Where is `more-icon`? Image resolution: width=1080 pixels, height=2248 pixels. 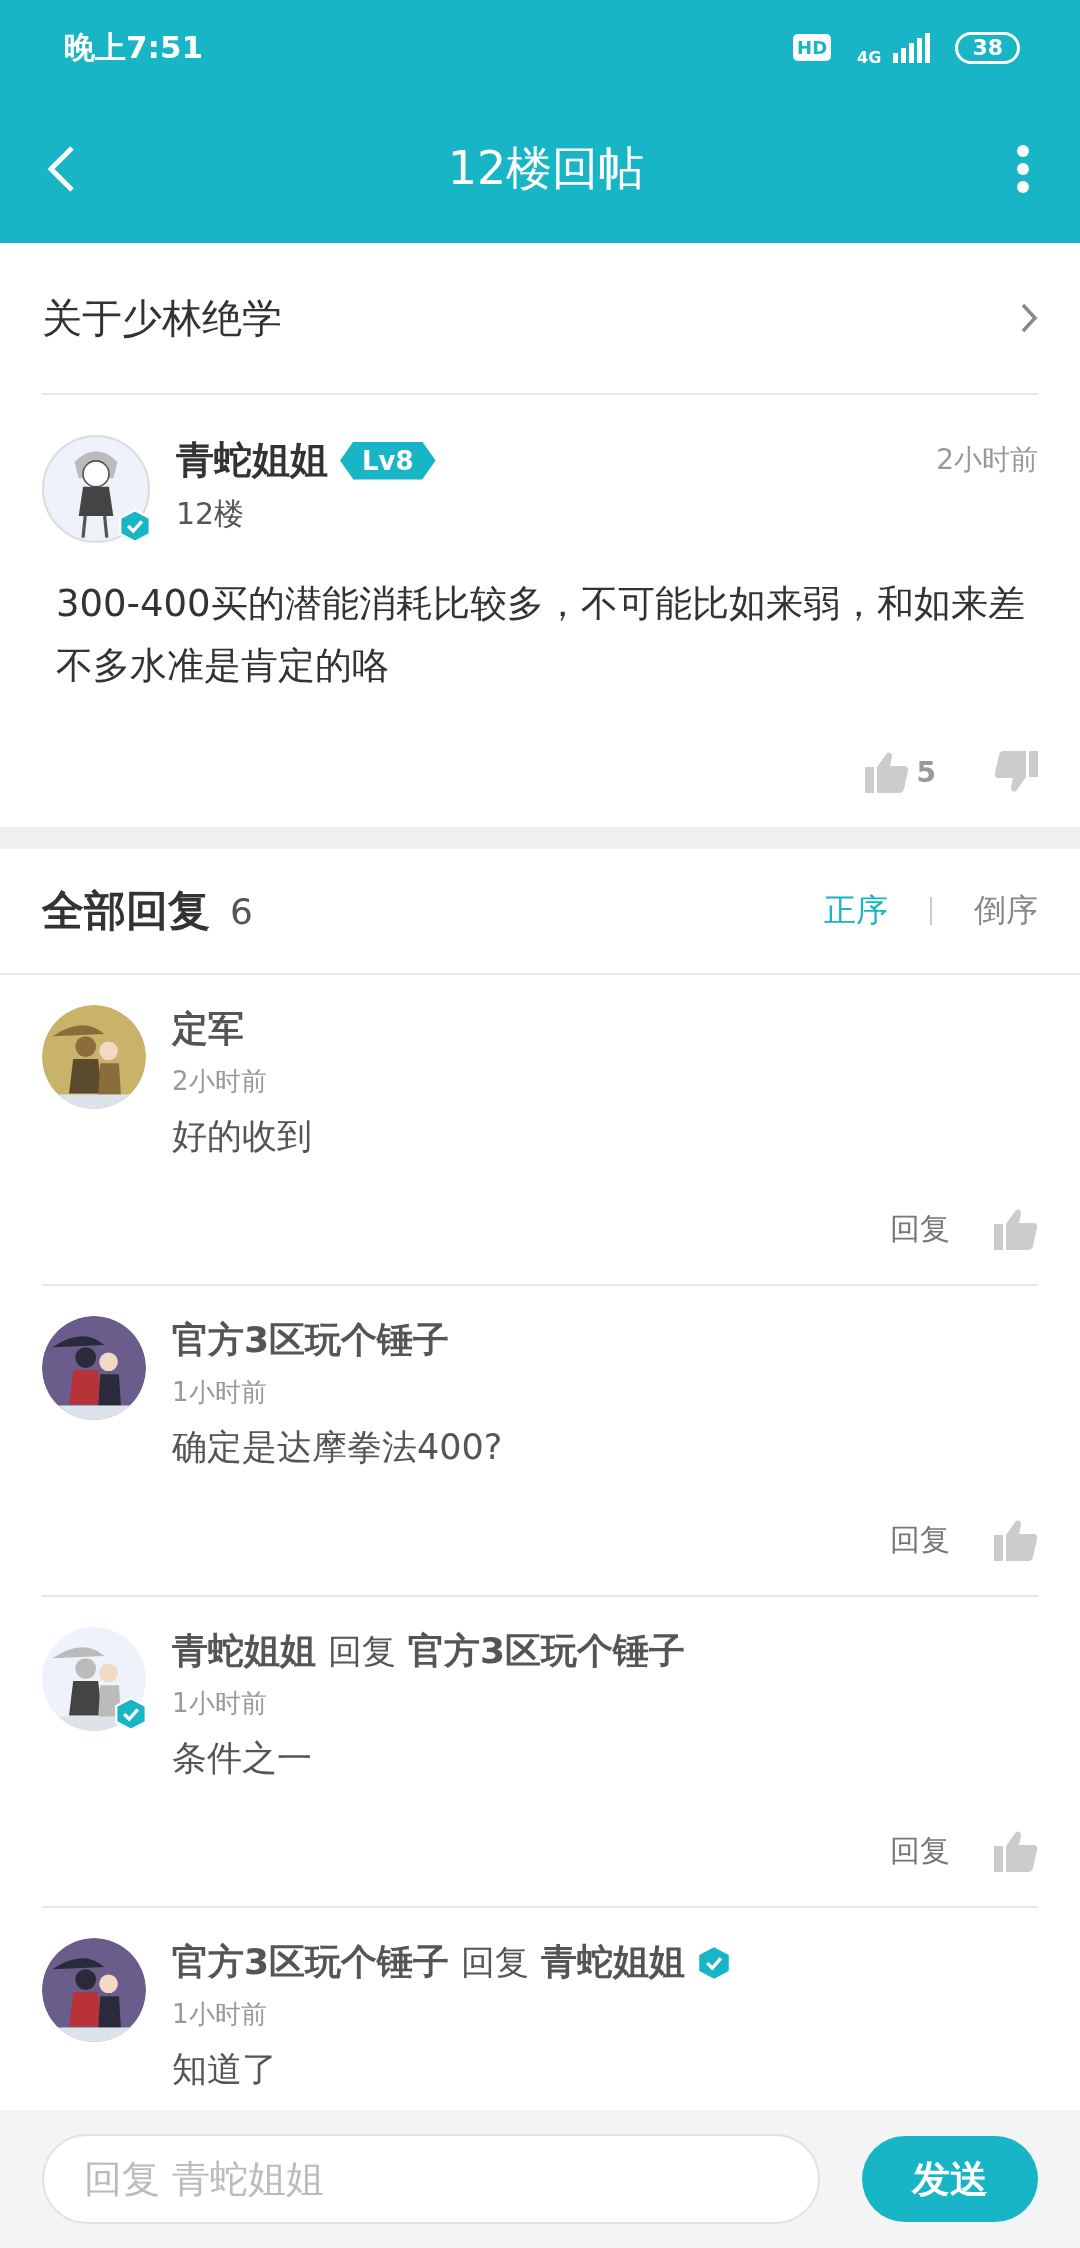 more-icon is located at coordinates (1023, 169).